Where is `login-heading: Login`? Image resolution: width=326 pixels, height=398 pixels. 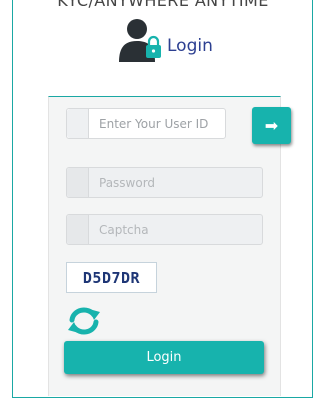 login-heading: Login is located at coordinates (165, 39).